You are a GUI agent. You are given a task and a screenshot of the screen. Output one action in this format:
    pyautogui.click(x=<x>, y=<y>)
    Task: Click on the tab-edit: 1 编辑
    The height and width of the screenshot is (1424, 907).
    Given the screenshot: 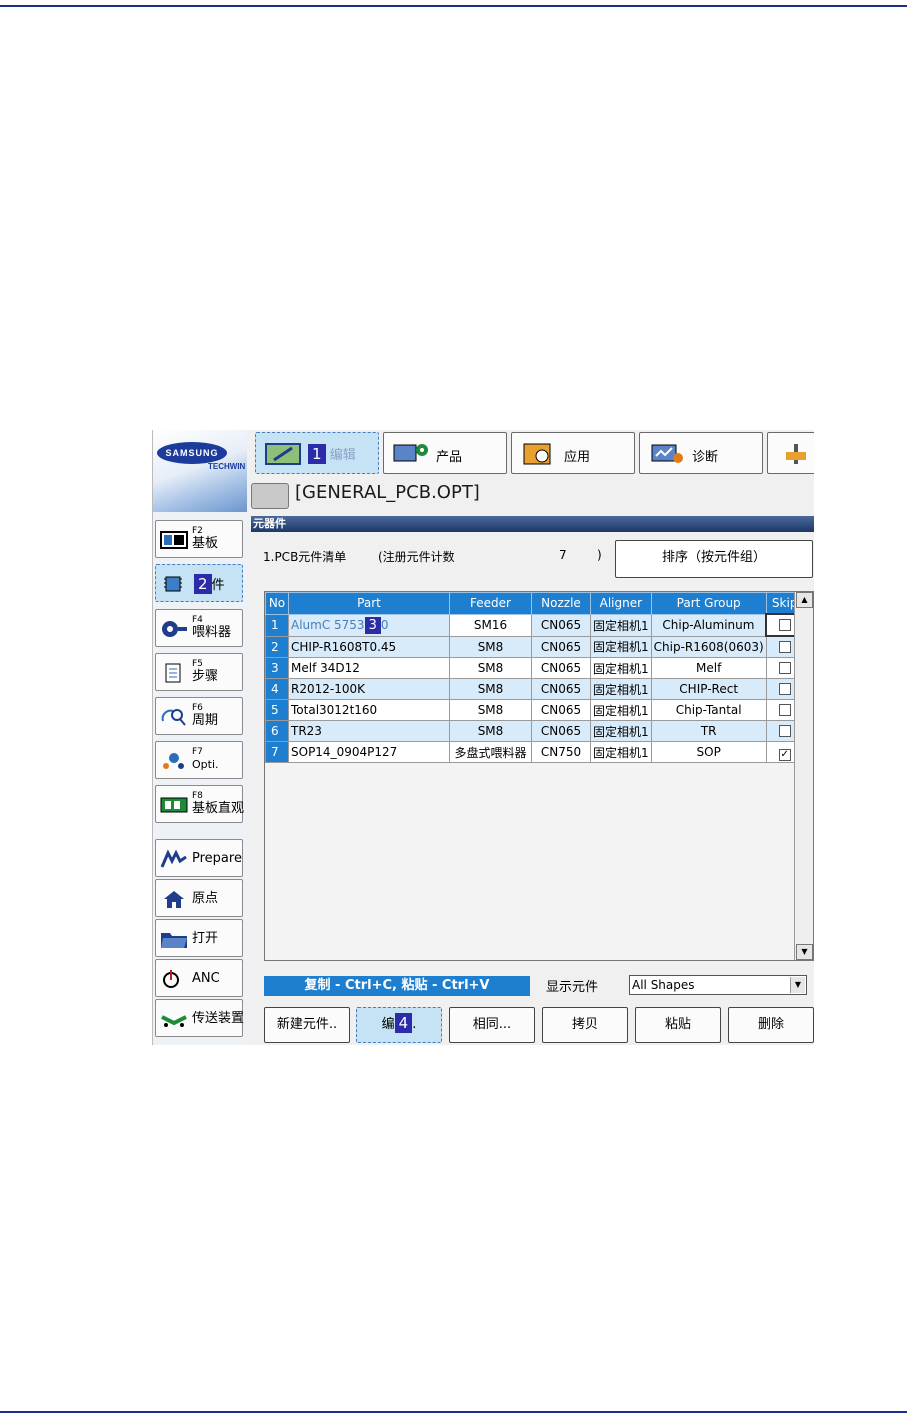 What is the action you would take?
    pyautogui.click(x=317, y=453)
    